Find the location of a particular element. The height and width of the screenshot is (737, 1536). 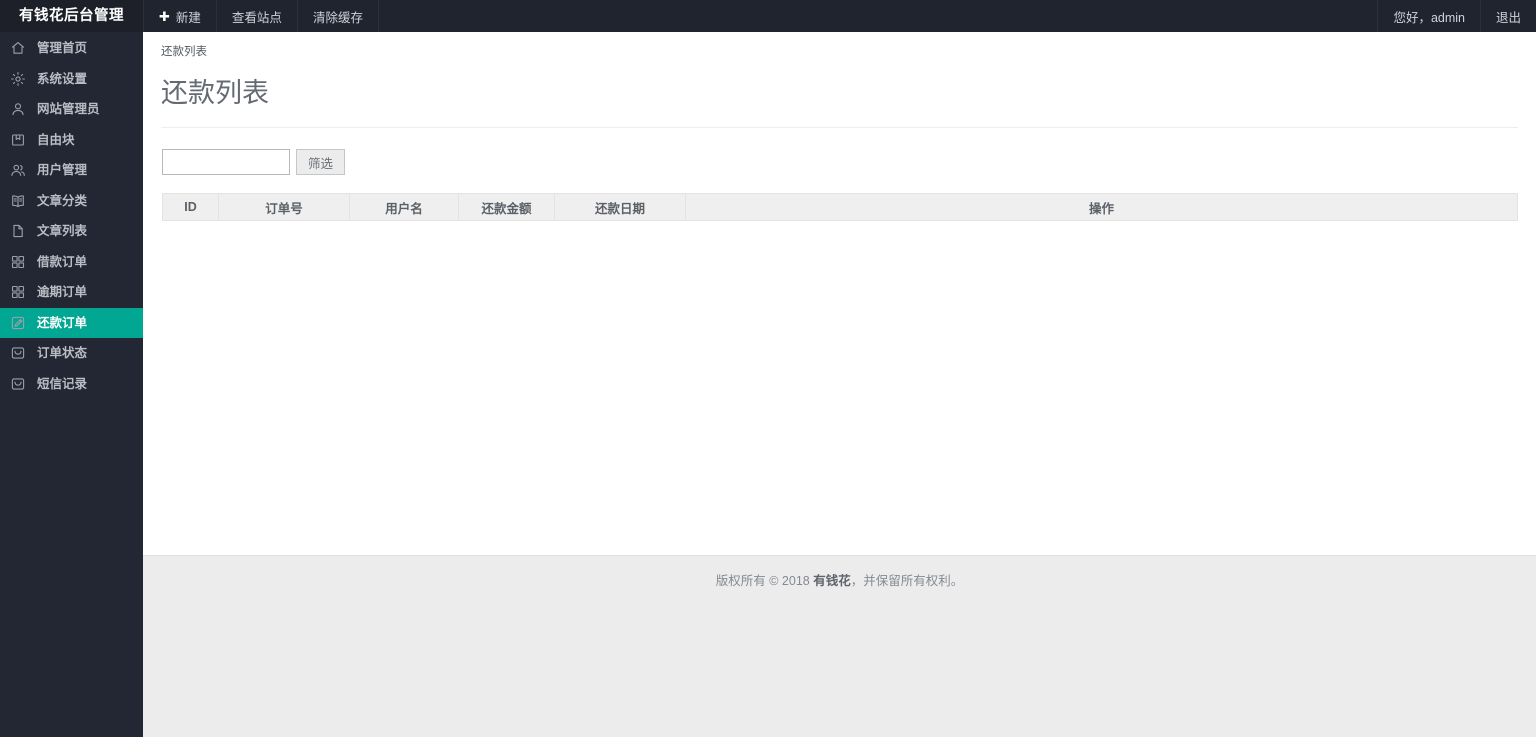

top-bar: ✚ 新建 查看站点 清除缓存 您好，admin 退出 is located at coordinates (839, 16).